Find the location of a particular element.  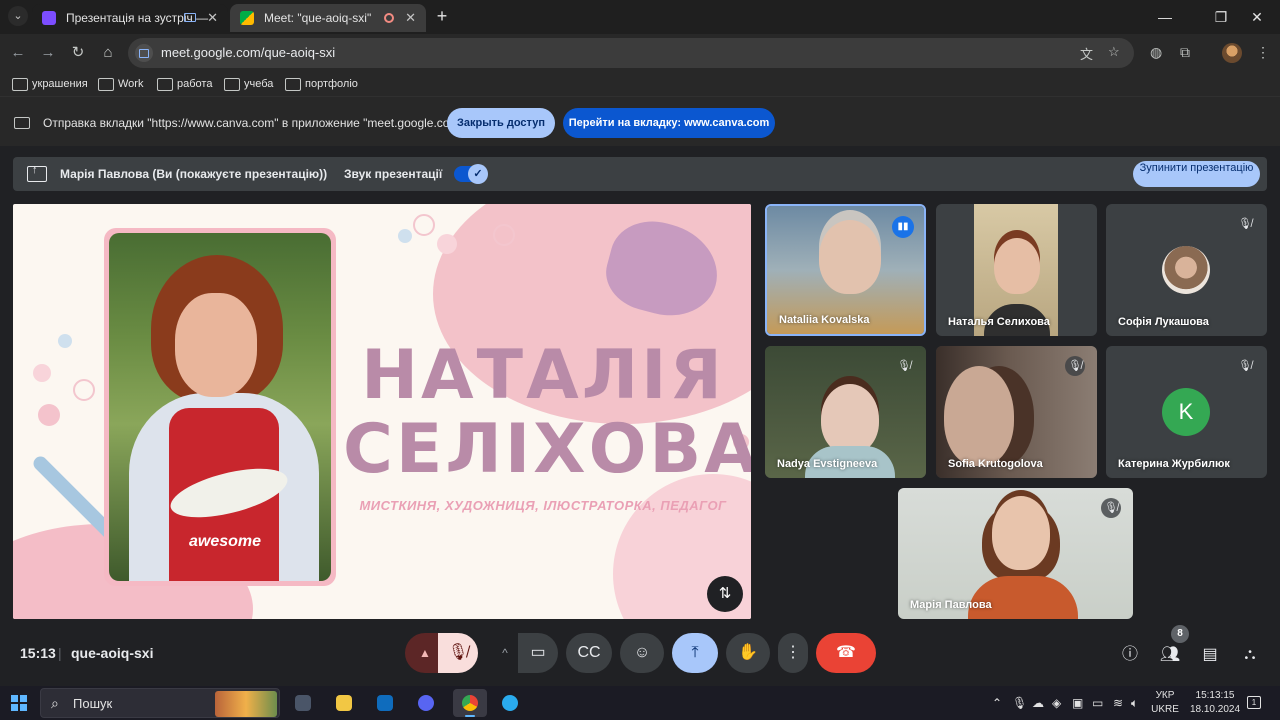

calculator-icon is located at coordinates (303, 703).